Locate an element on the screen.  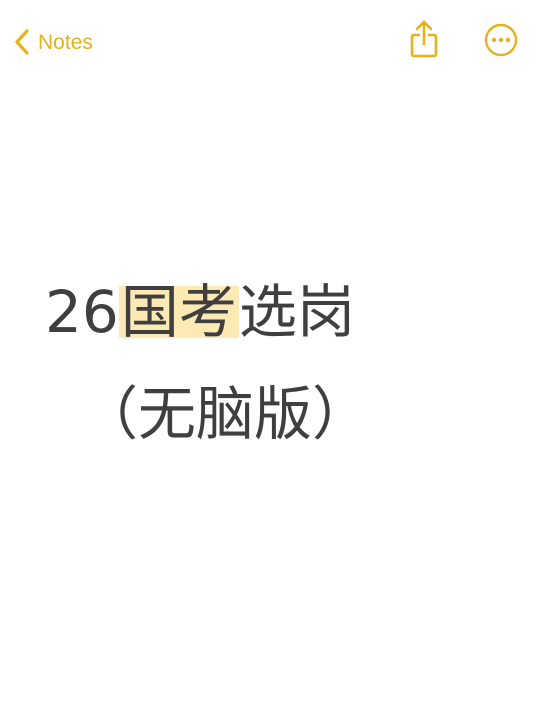
title-highlight: 国考 is located at coordinates (178, 312).